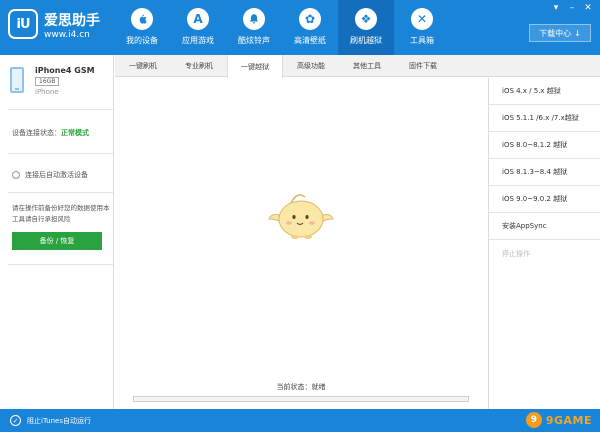 This screenshot has width=600, height=432. Describe the element at coordinates (16, 175) in the screenshot. I see `auto-activate-radio` at that location.